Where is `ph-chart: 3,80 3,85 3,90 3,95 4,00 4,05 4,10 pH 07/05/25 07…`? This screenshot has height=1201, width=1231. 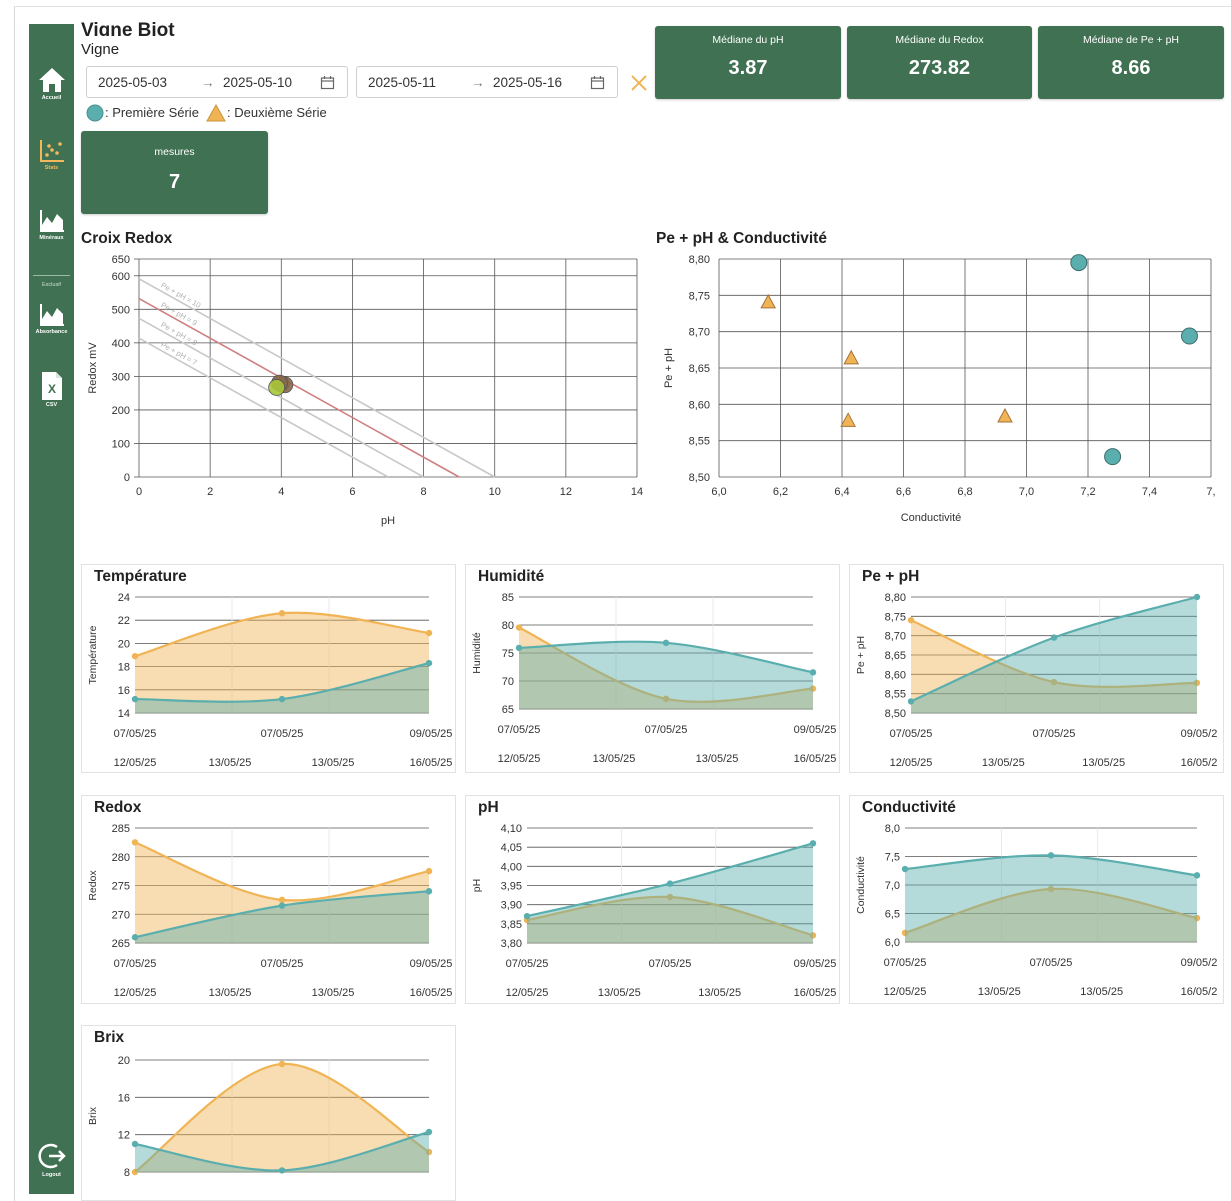 ph-chart: 3,80 3,85 3,90 3,95 4,00 4,05 4,10 pH 07/05/25 07… is located at coordinates (654, 911).